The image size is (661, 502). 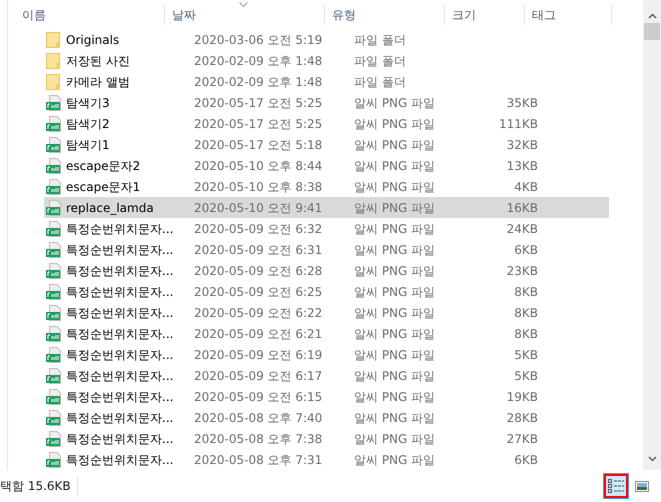 I want to click on date-cell-text: 2020-05-17 오전 5:25, so click(x=259, y=103).